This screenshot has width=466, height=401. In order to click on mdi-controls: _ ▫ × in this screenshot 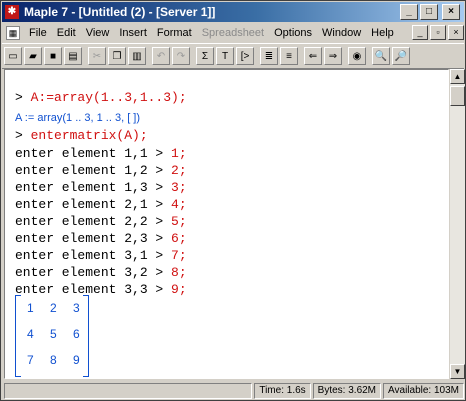, I will do `click(437, 32)`.